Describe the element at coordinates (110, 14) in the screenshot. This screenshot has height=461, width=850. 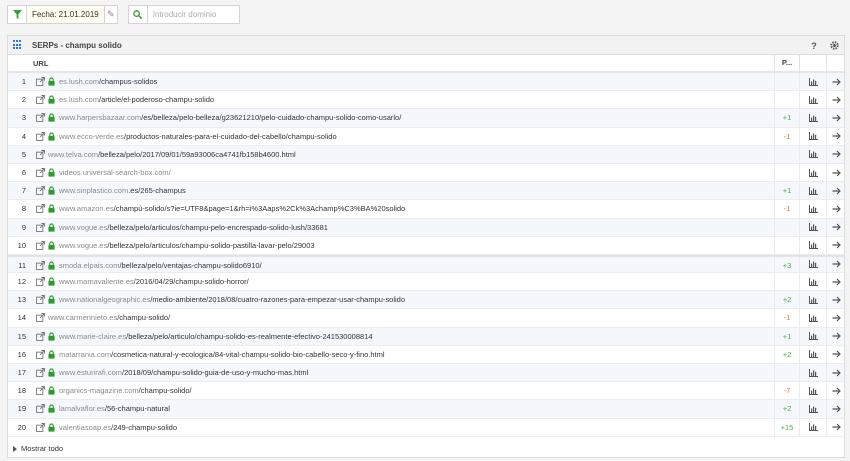
I see `edit-date-button: ✎` at that location.